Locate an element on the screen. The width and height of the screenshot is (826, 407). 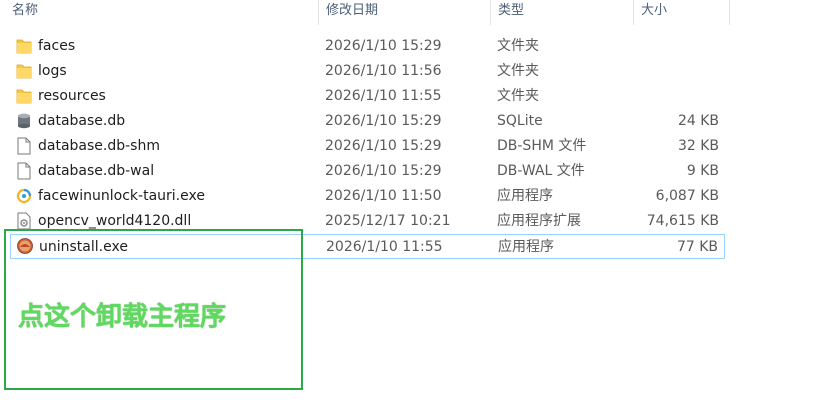
file-row-logs: logs 2026/1/10 11:56 文件夹 is located at coordinates (367, 71).